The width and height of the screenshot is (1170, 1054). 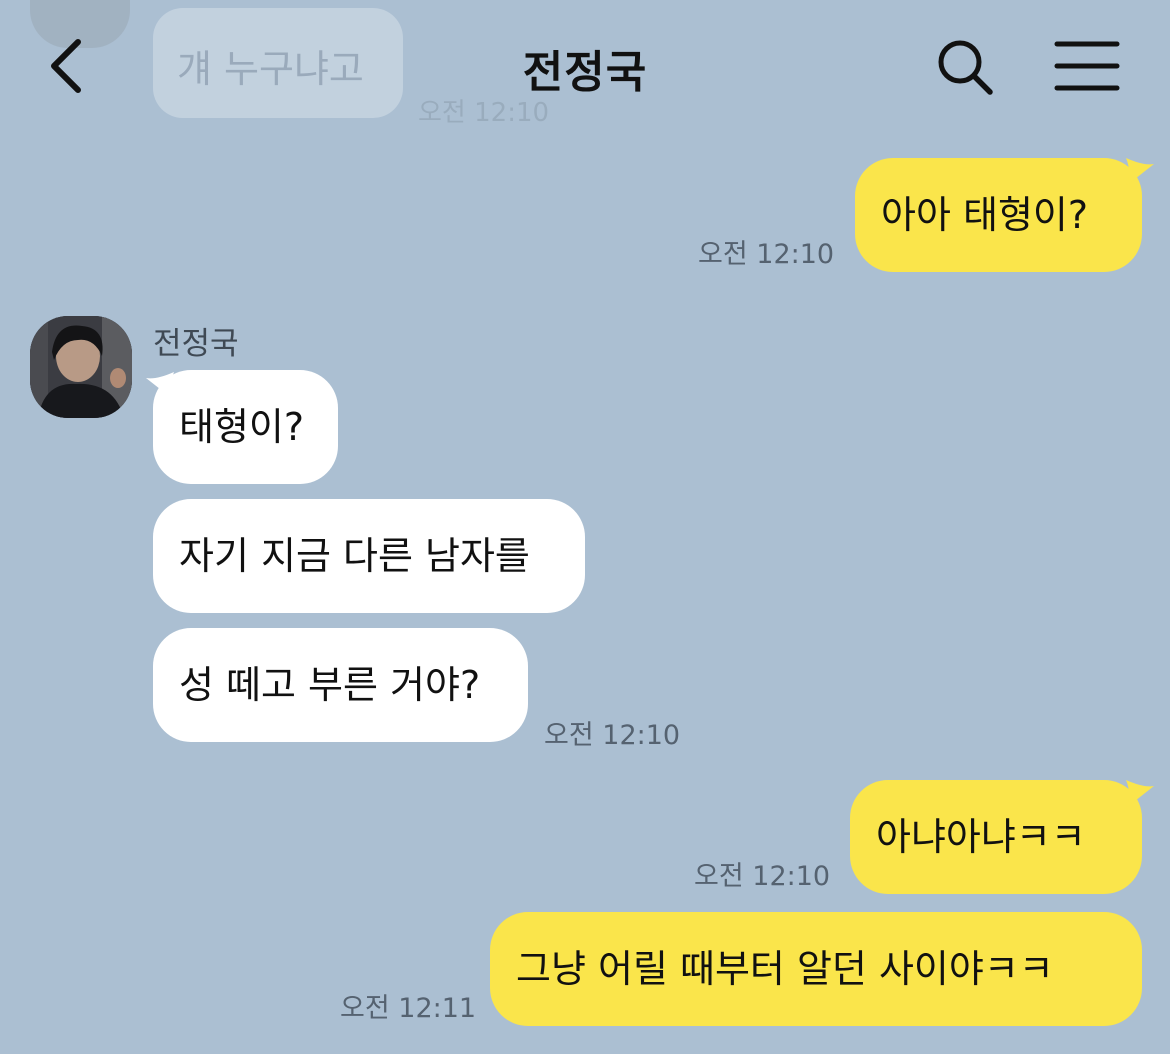 I want to click on menu-button, so click(x=1087, y=66).